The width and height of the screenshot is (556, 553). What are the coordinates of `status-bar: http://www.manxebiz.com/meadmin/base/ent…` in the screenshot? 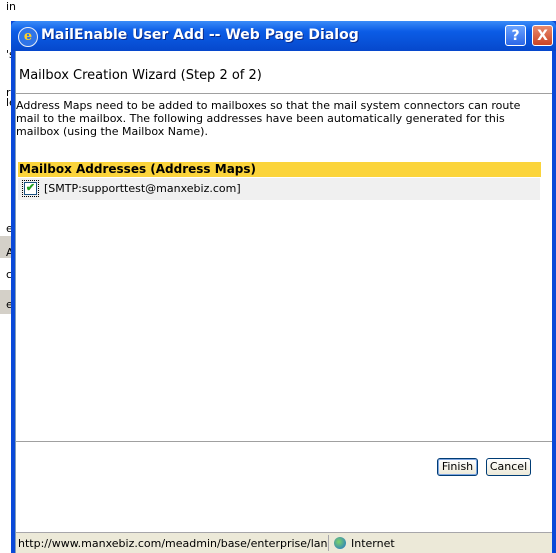 It's located at (284, 542).